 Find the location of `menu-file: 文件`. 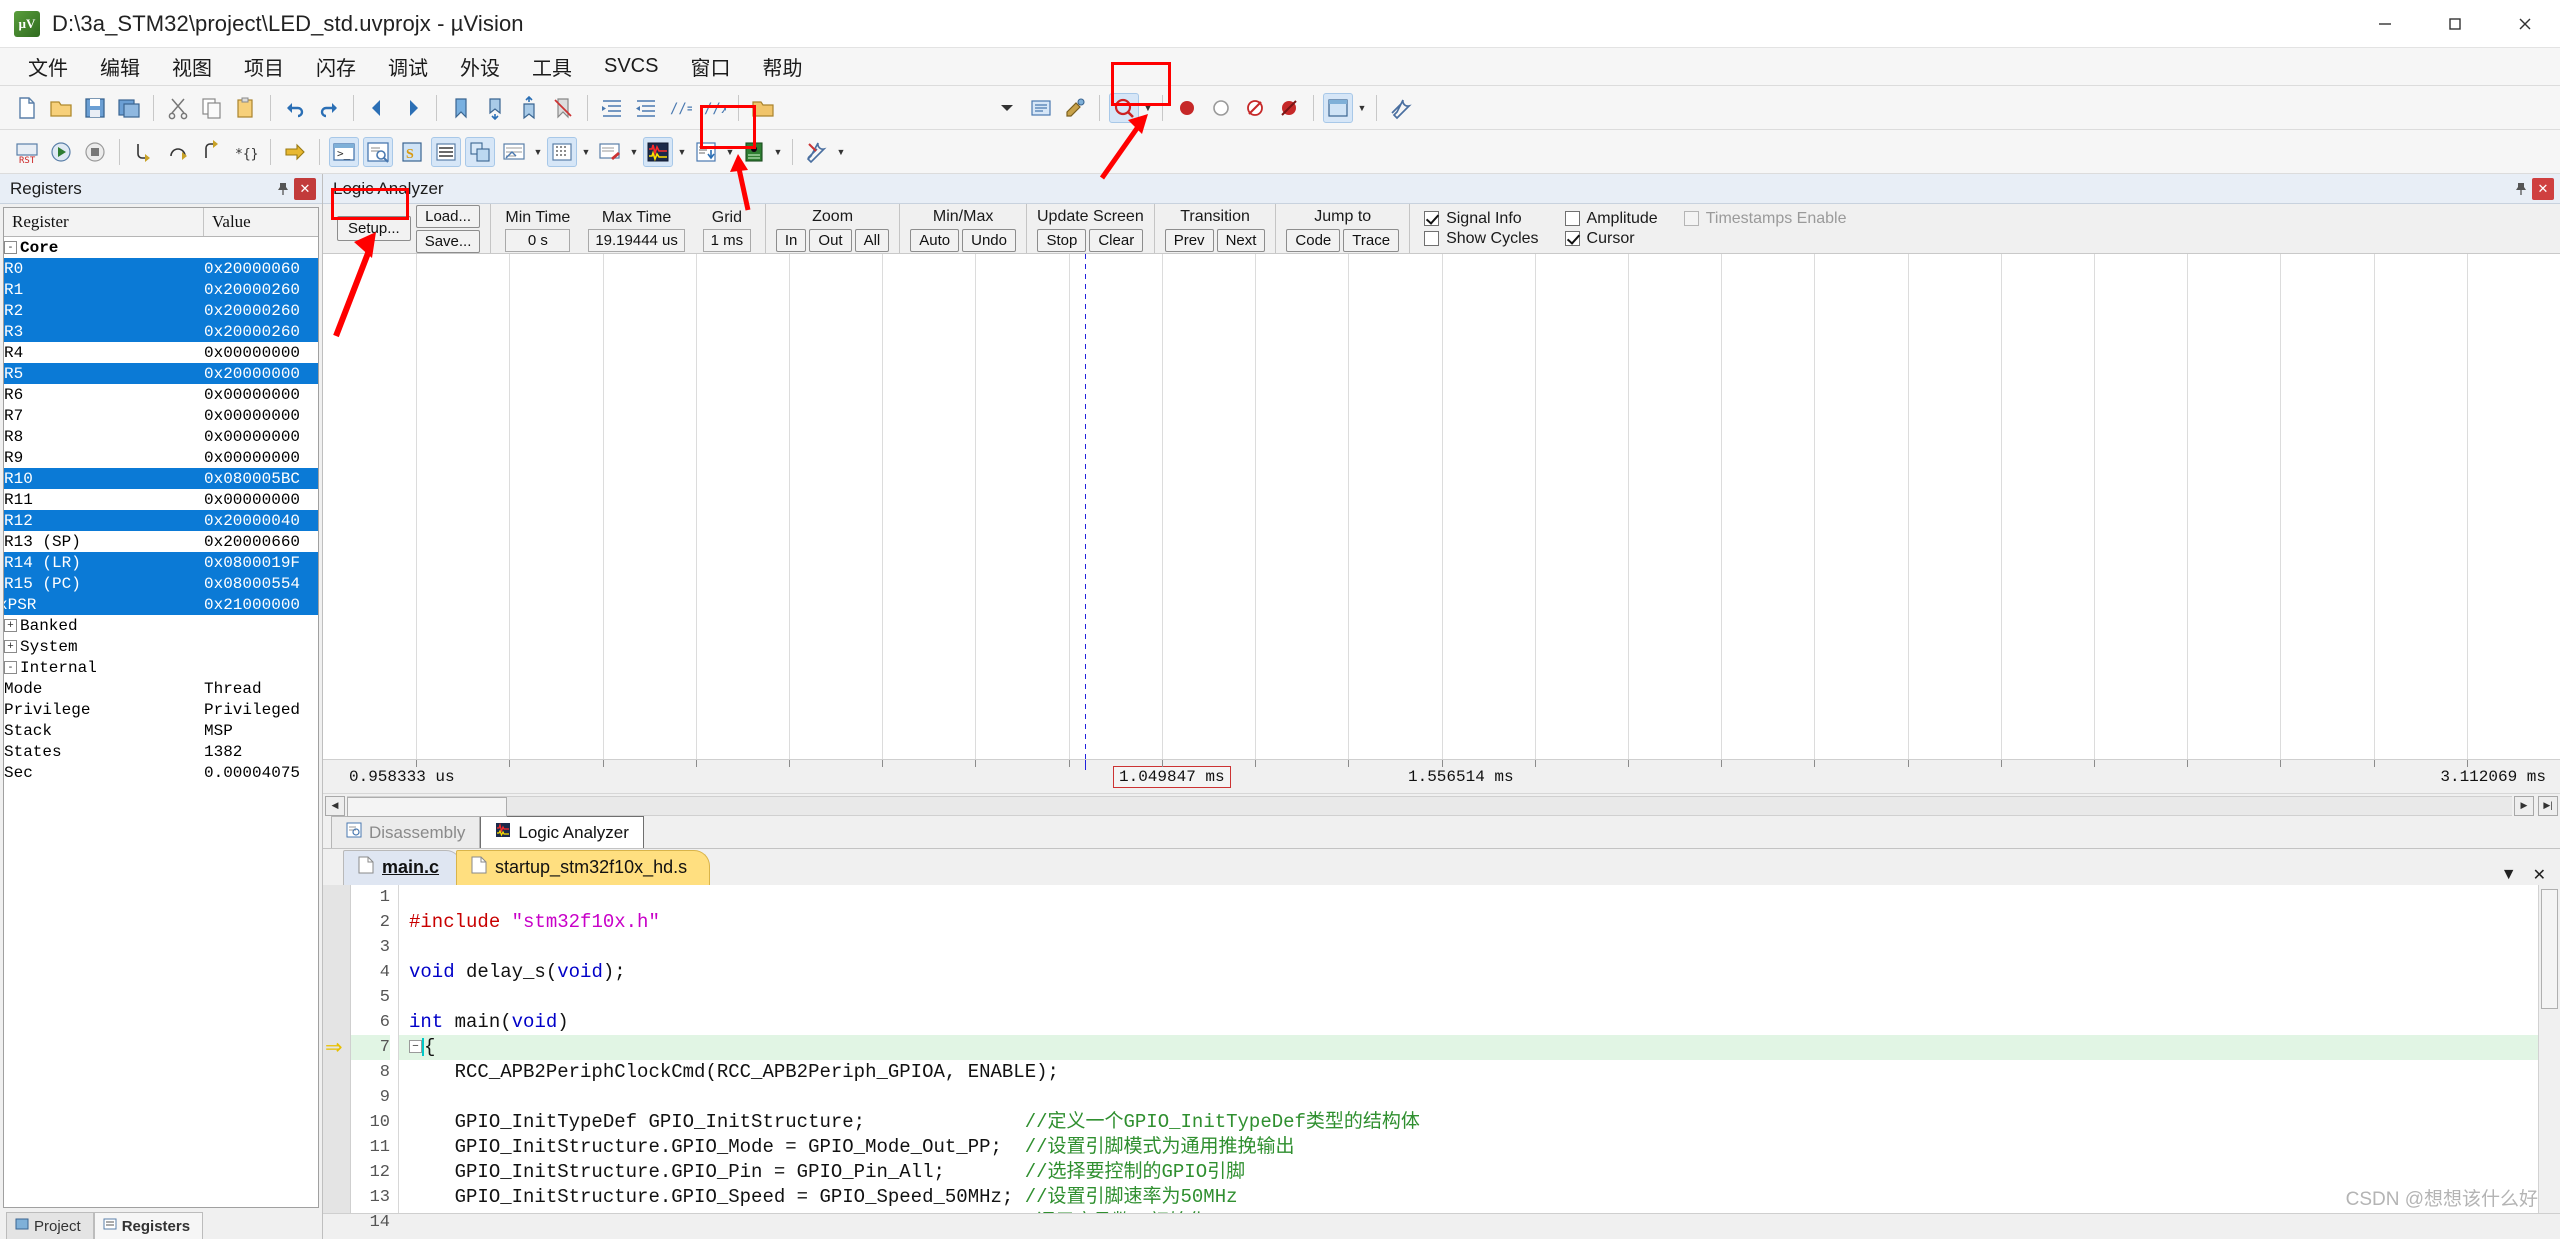

menu-file: 文件 is located at coordinates (48, 66).